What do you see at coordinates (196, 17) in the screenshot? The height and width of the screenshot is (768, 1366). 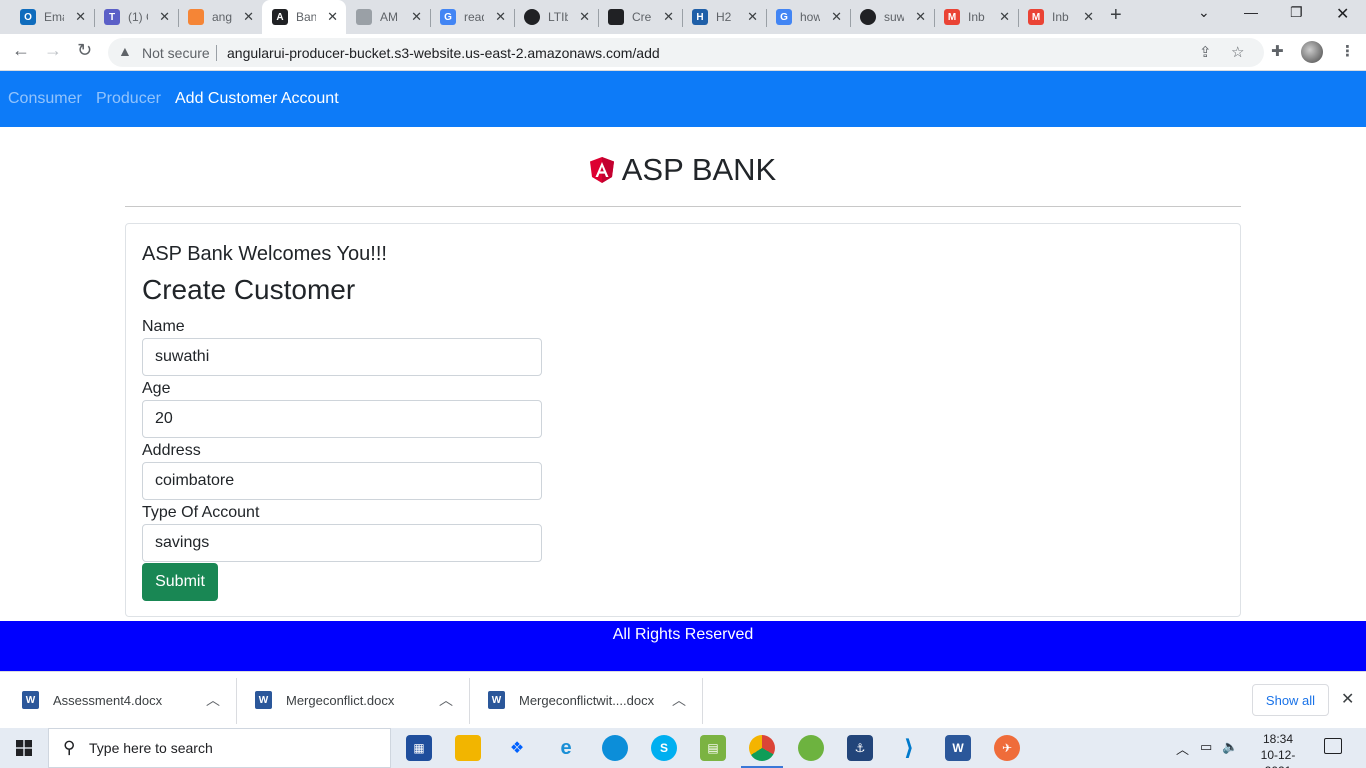 I see `aws-icon` at bounding box center [196, 17].